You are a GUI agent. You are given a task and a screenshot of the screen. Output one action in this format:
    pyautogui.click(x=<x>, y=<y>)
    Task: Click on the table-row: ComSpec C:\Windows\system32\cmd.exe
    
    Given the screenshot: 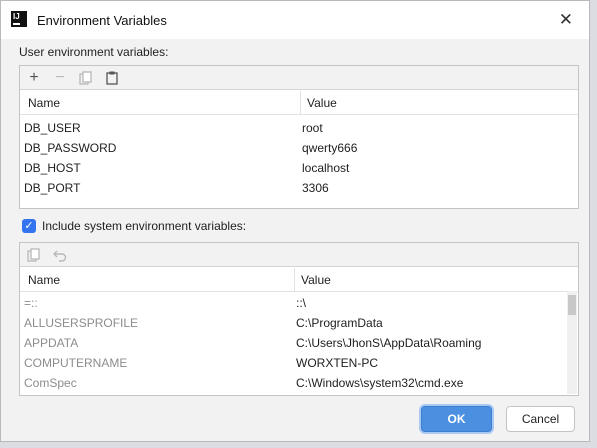 What is the action you would take?
    pyautogui.click(x=299, y=383)
    